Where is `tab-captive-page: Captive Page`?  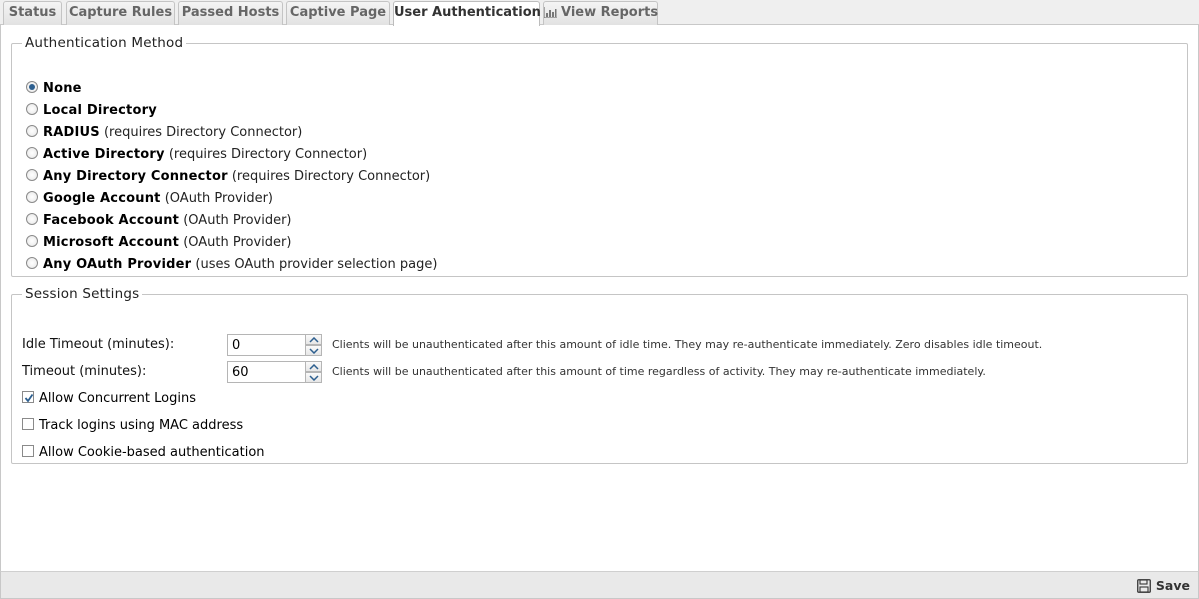 tab-captive-page: Captive Page is located at coordinates (338, 13).